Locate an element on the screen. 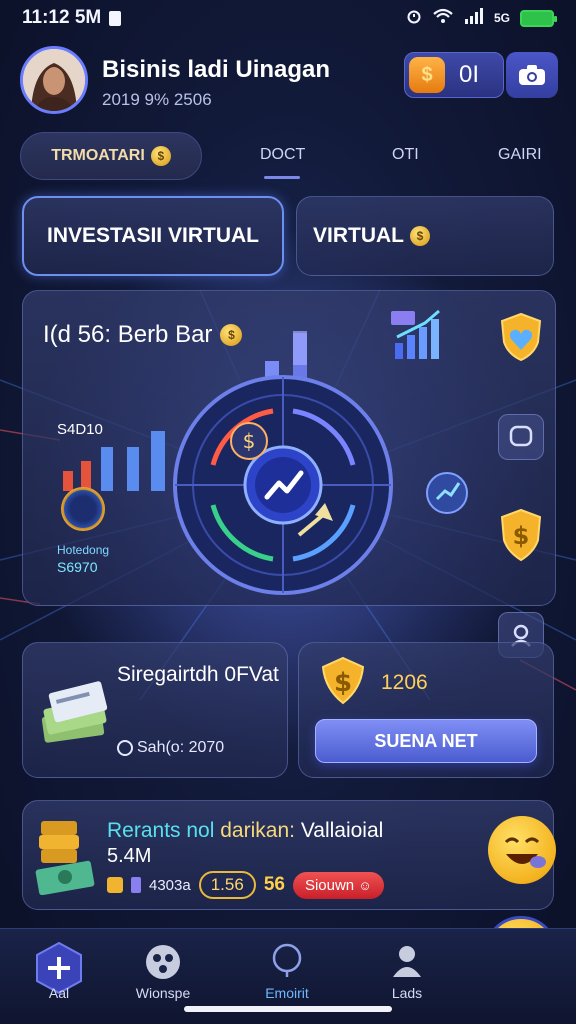 The image size is (576, 1024). rewards-count: 56 is located at coordinates (274, 884).